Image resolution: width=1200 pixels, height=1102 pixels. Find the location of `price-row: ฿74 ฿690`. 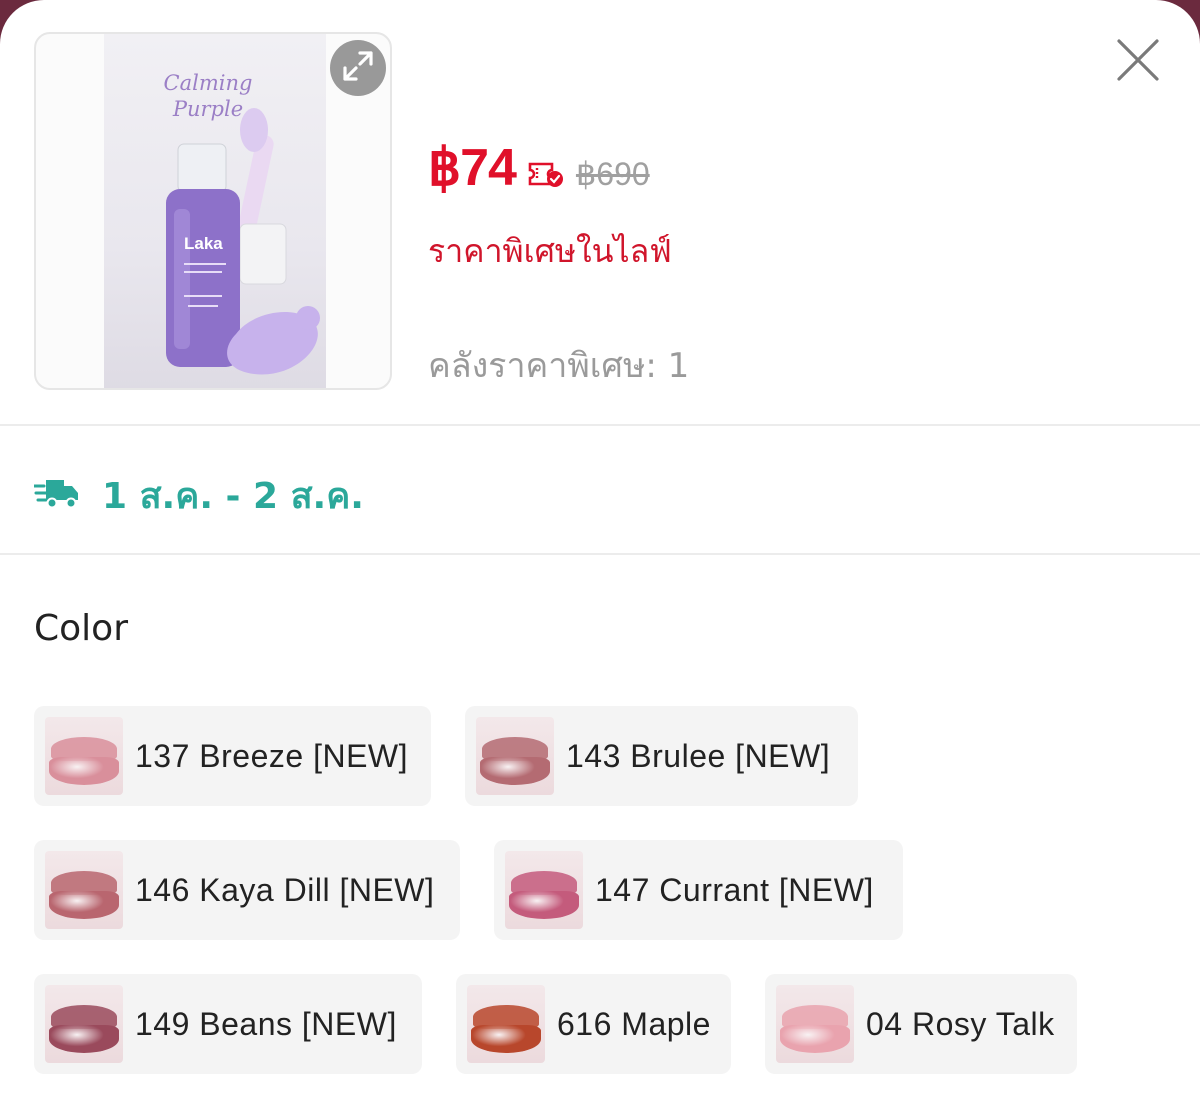

price-row: ฿74 ฿690 is located at coordinates (539, 170).